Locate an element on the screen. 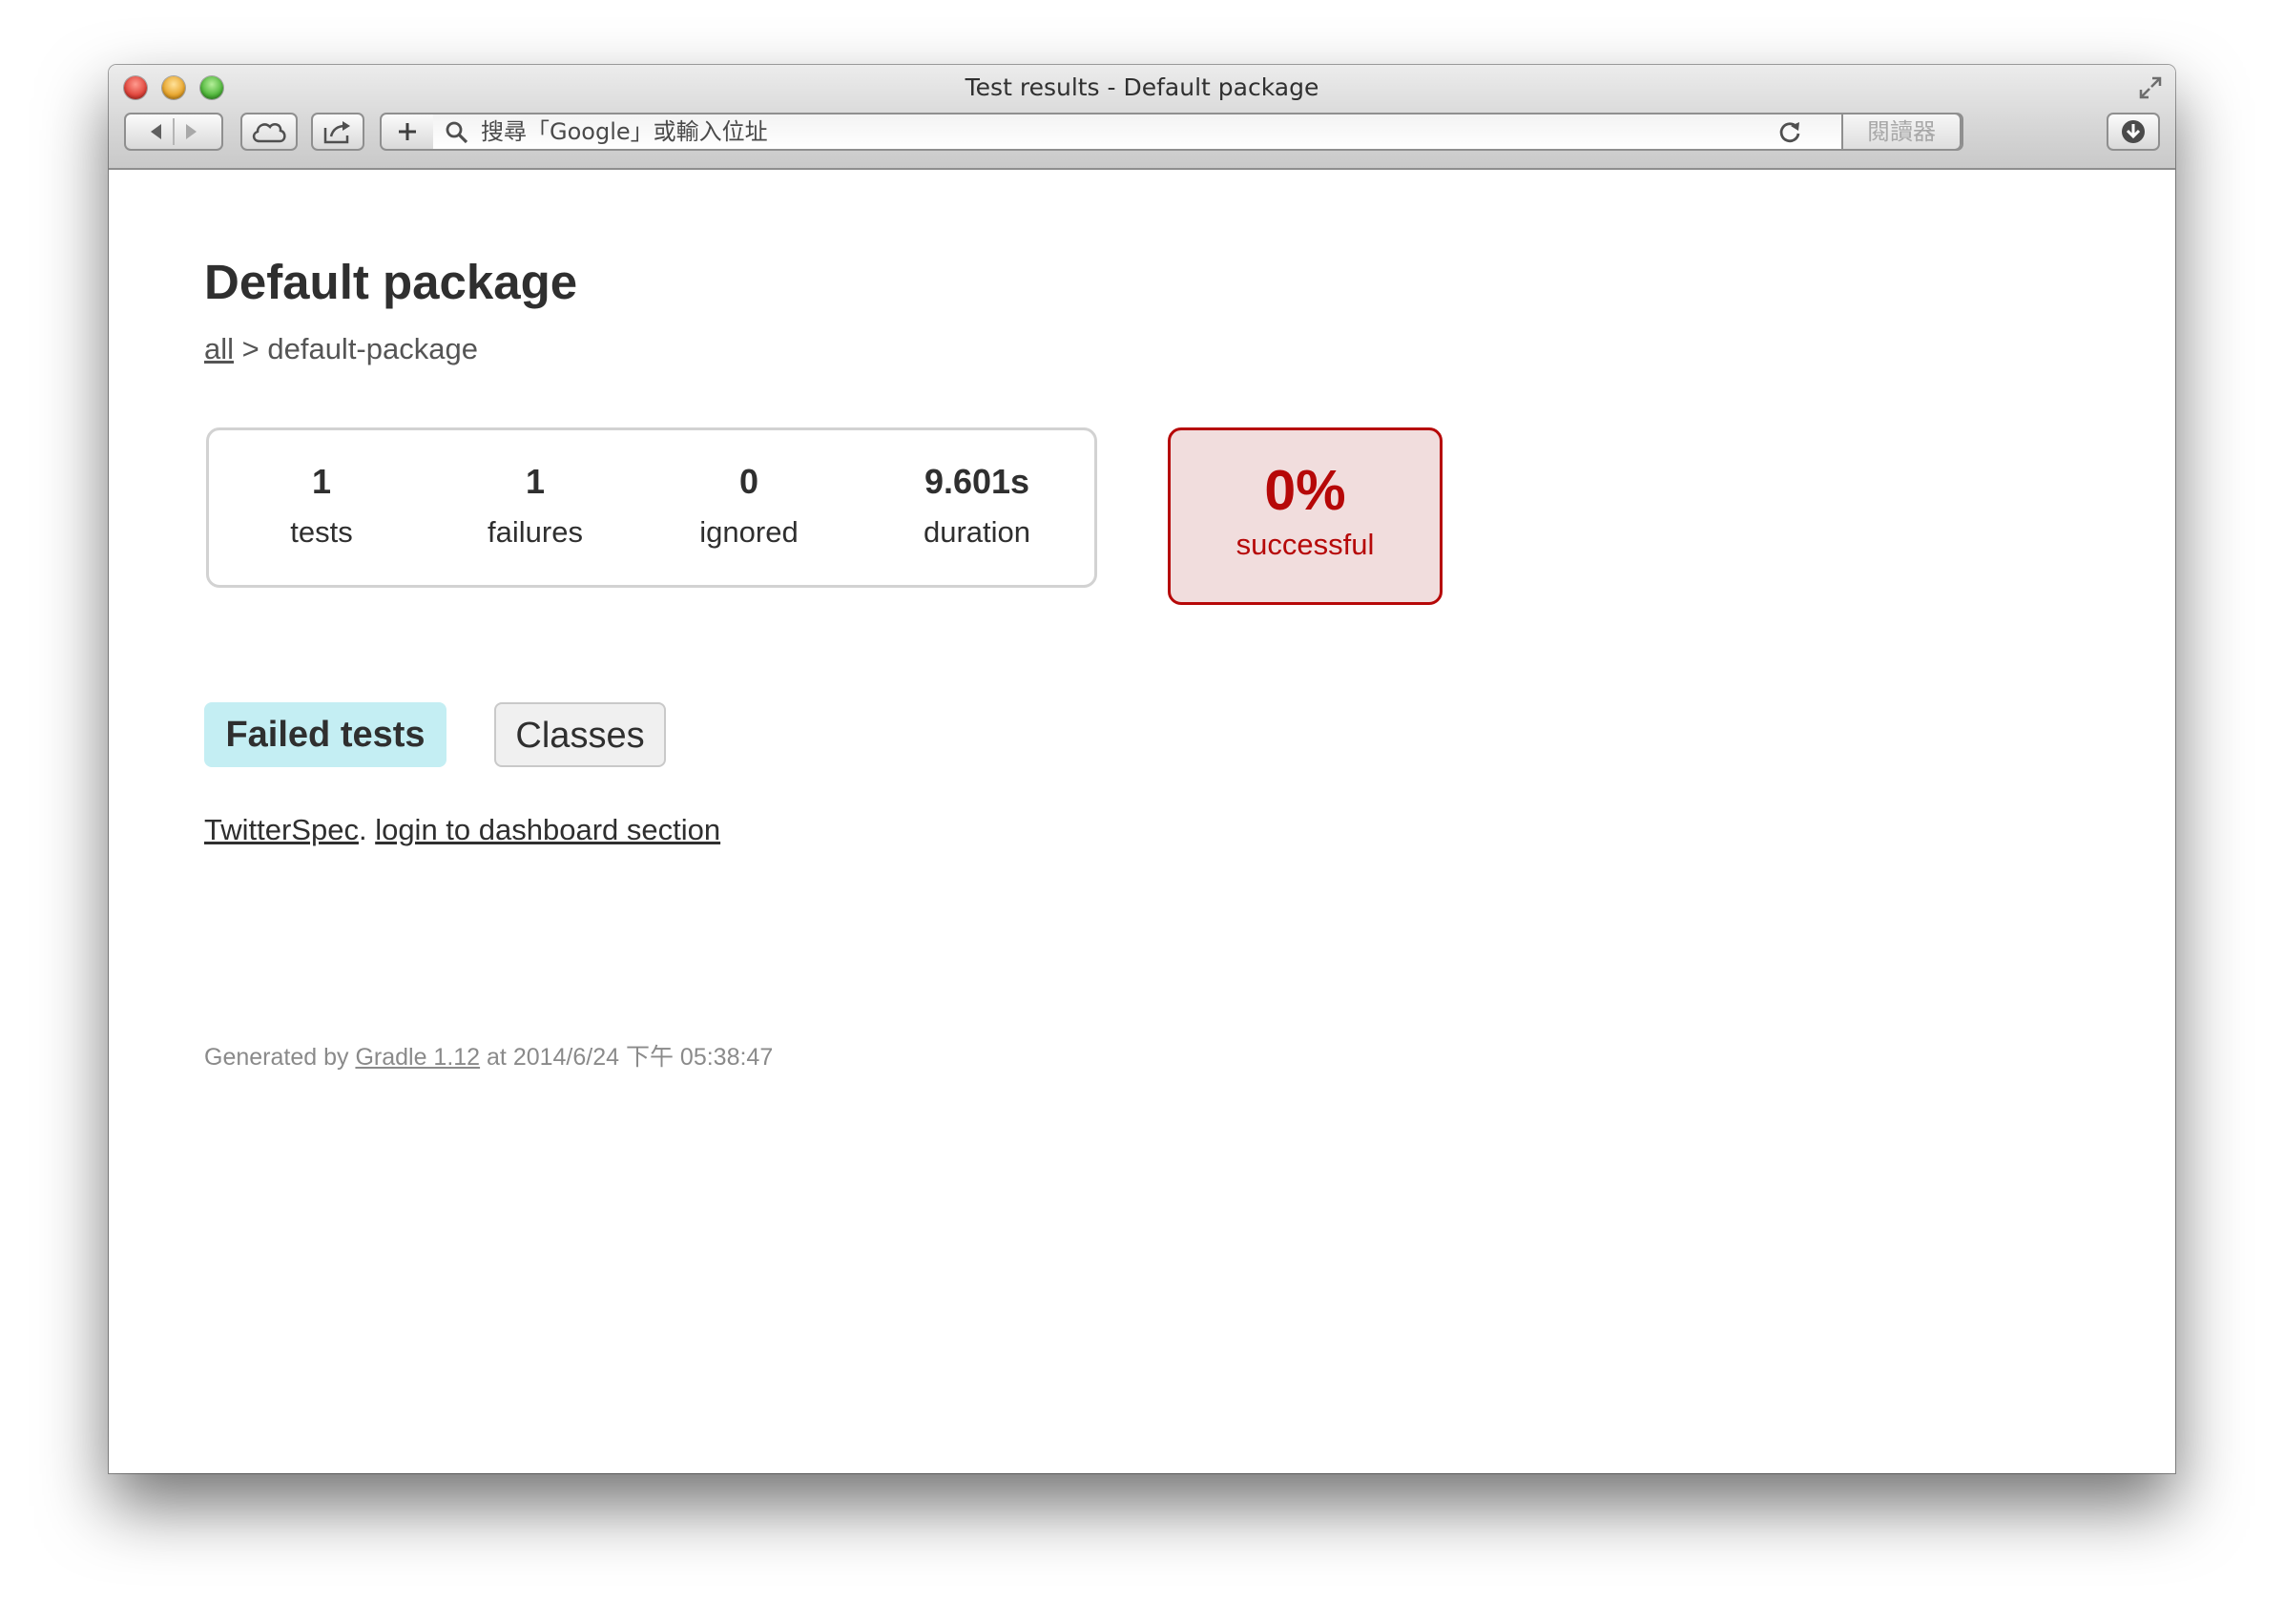 This screenshot has height=1624, width=2284. fullscreen-arrows-icon is located at coordinates (2150, 87).